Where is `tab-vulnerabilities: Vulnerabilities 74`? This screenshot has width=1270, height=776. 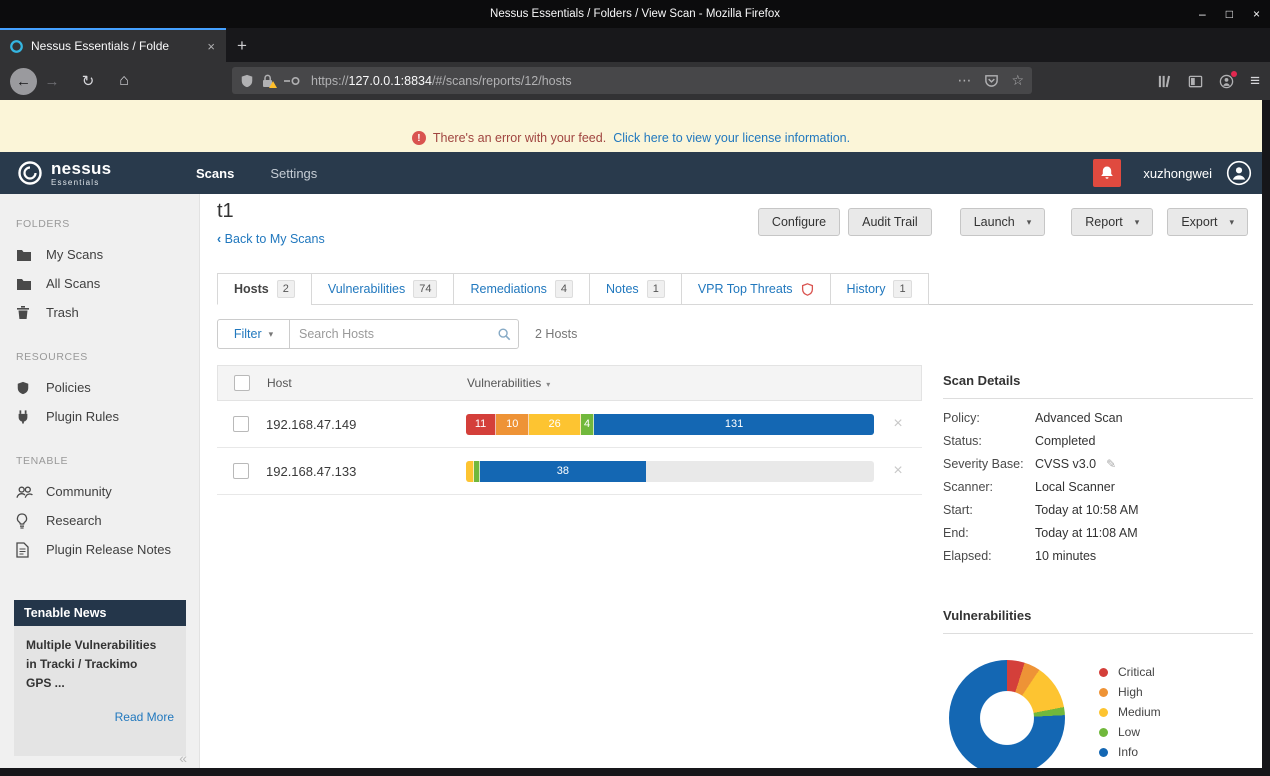 tab-vulnerabilities: Vulnerabilities 74 is located at coordinates (382, 289).